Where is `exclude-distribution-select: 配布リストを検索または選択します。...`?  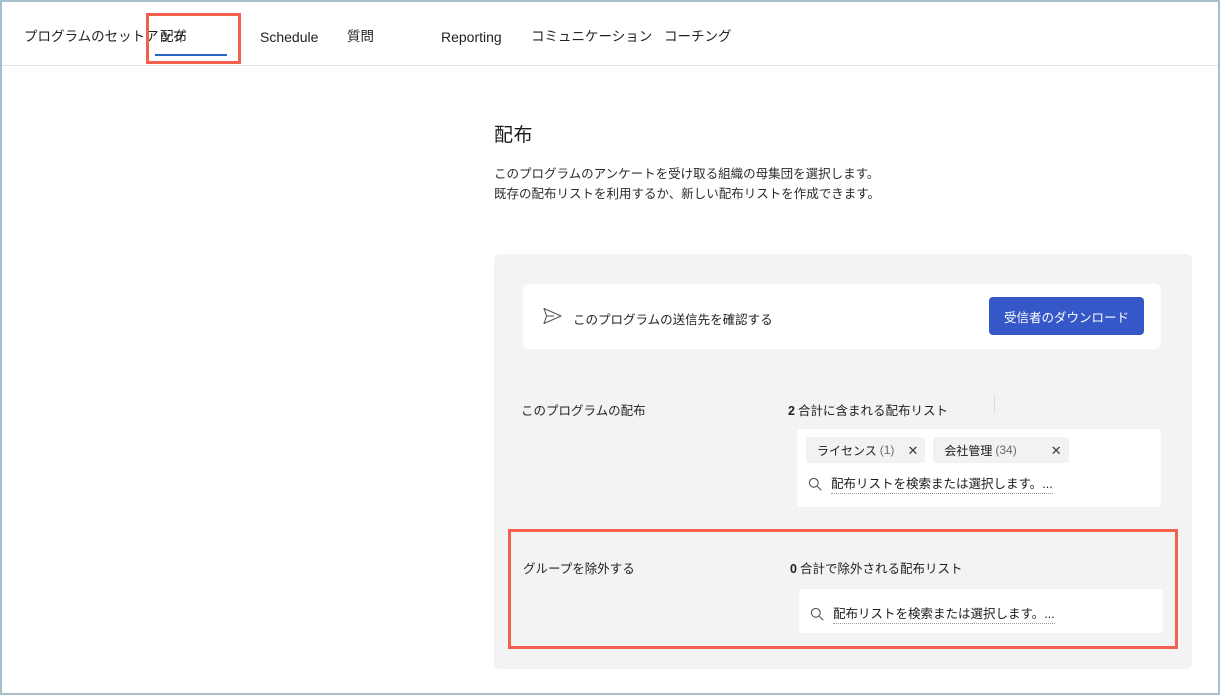
exclude-distribution-select: 配布リストを検索または選択します。... is located at coordinates (981, 611).